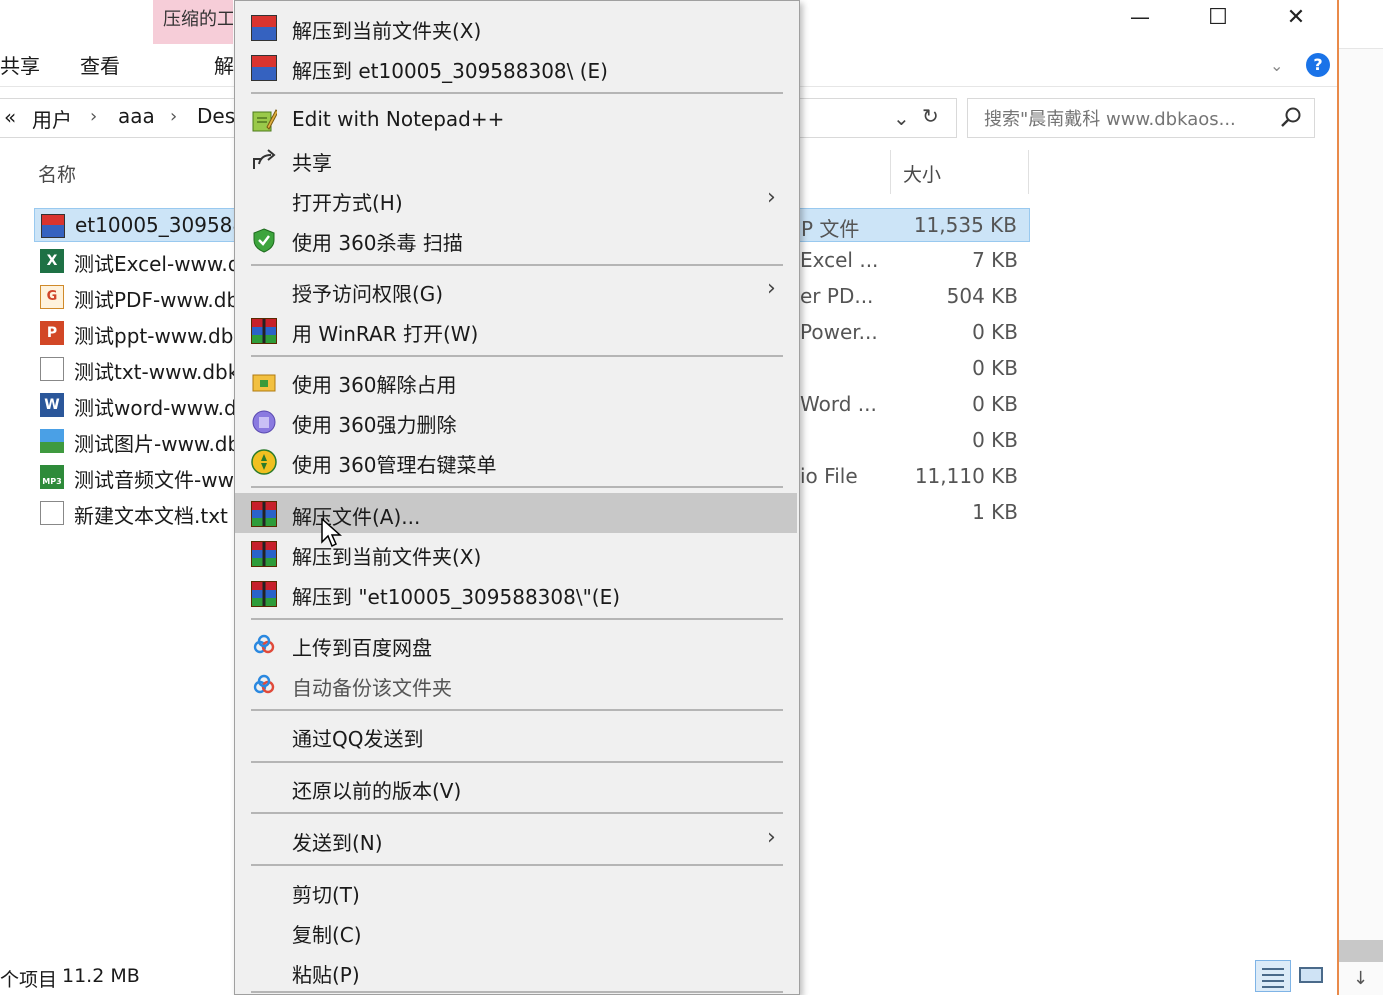 Image resolution: width=1383 pixels, height=995 pixels. I want to click on 360-unlock-folder-icon, so click(264, 383).